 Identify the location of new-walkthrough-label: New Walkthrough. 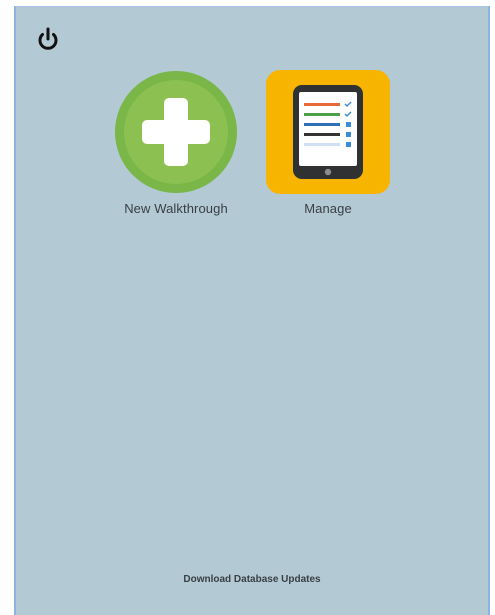
(176, 208).